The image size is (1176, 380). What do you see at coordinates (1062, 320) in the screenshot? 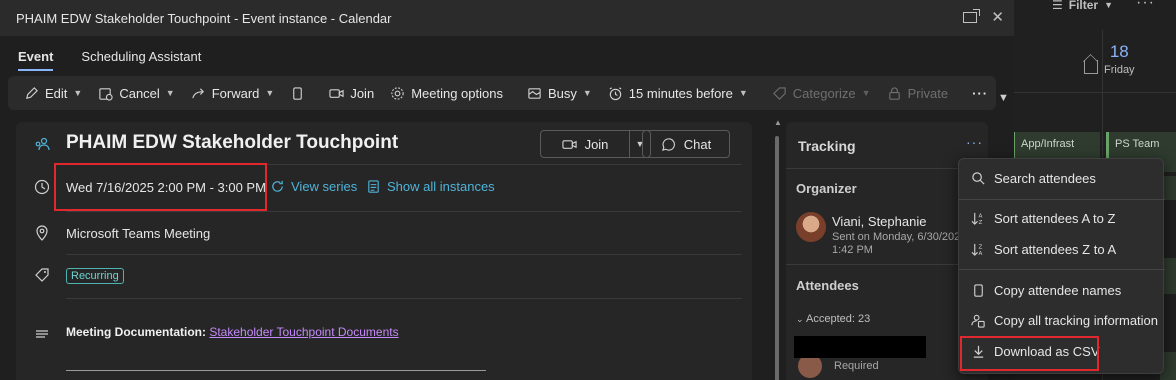
I see `menu-item-copy-tracking-info: Copy all tracking information` at bounding box center [1062, 320].